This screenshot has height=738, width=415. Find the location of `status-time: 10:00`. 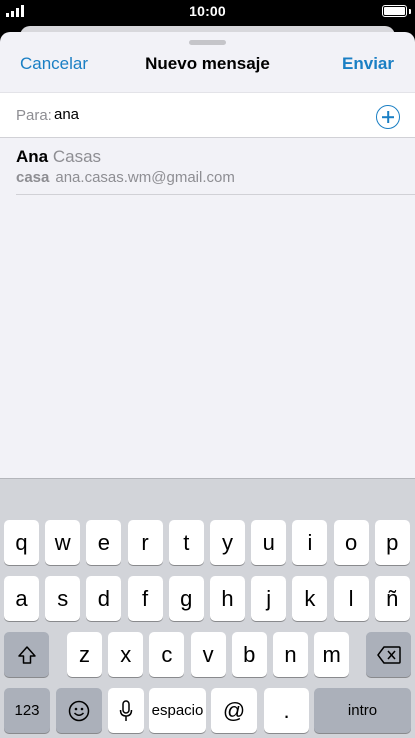

status-time: 10:00 is located at coordinates (207, 11).